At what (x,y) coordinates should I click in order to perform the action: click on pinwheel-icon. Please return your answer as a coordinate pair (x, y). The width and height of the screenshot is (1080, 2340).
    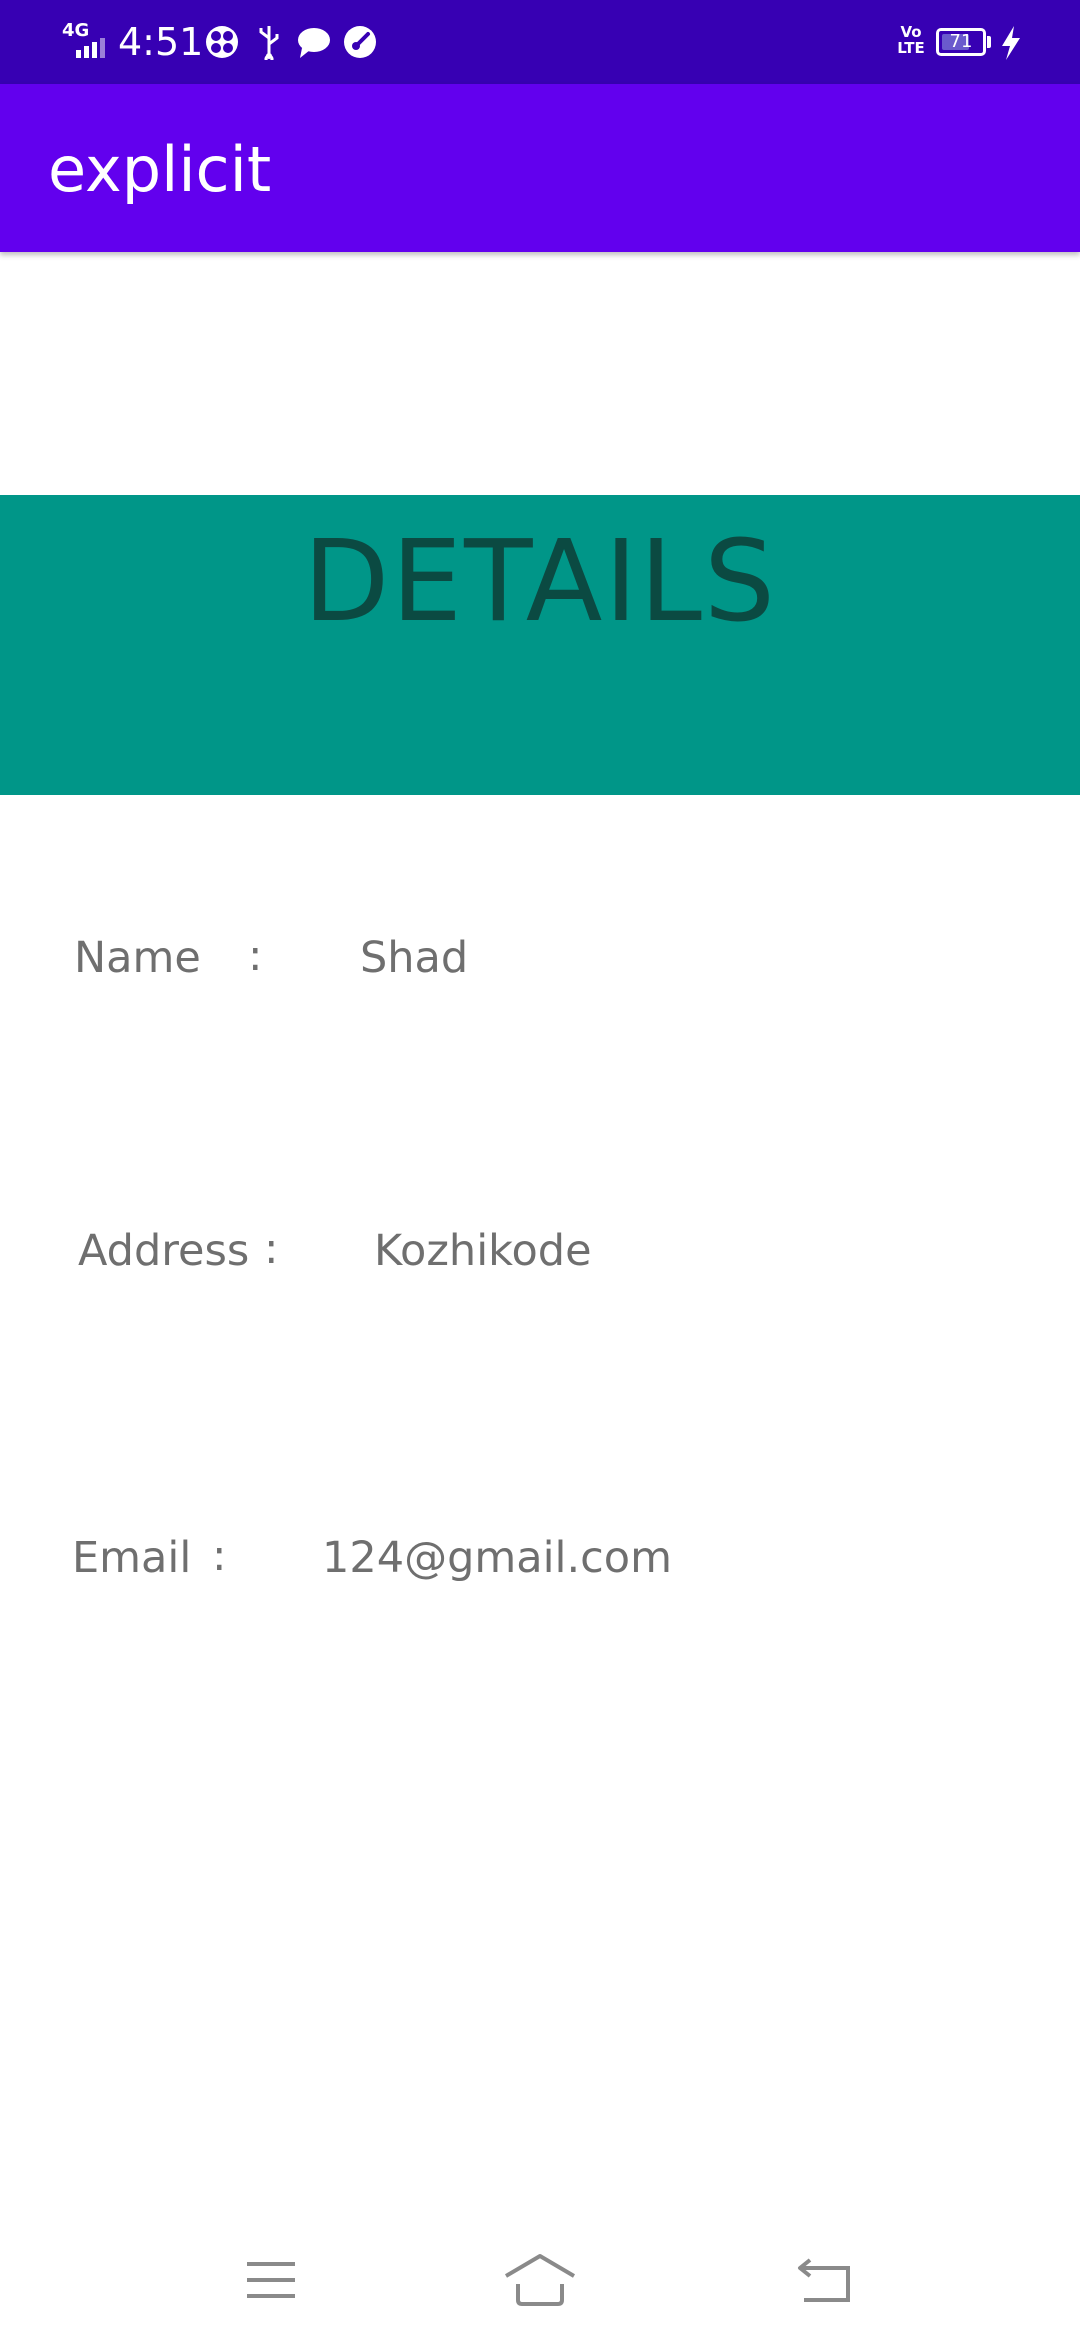
    Looking at the image, I should click on (222, 42).